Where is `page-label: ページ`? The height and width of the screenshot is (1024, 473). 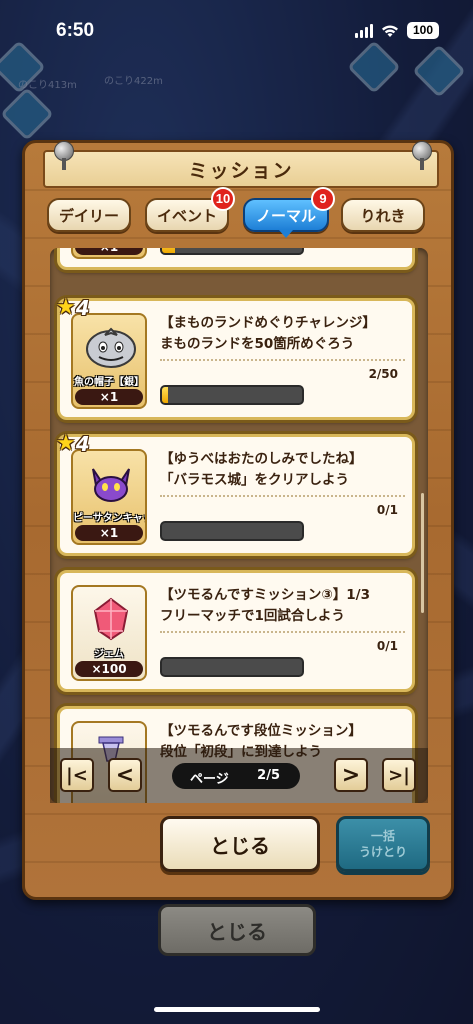 page-label: ページ is located at coordinates (209, 779).